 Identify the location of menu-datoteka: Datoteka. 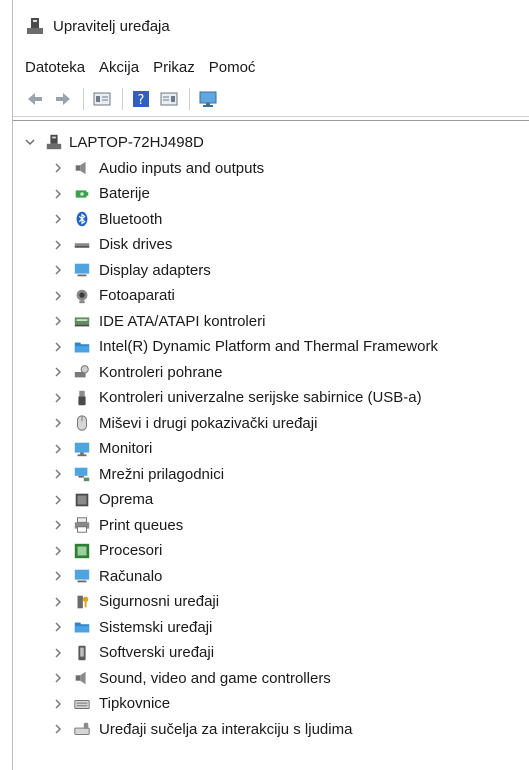
(55, 67).